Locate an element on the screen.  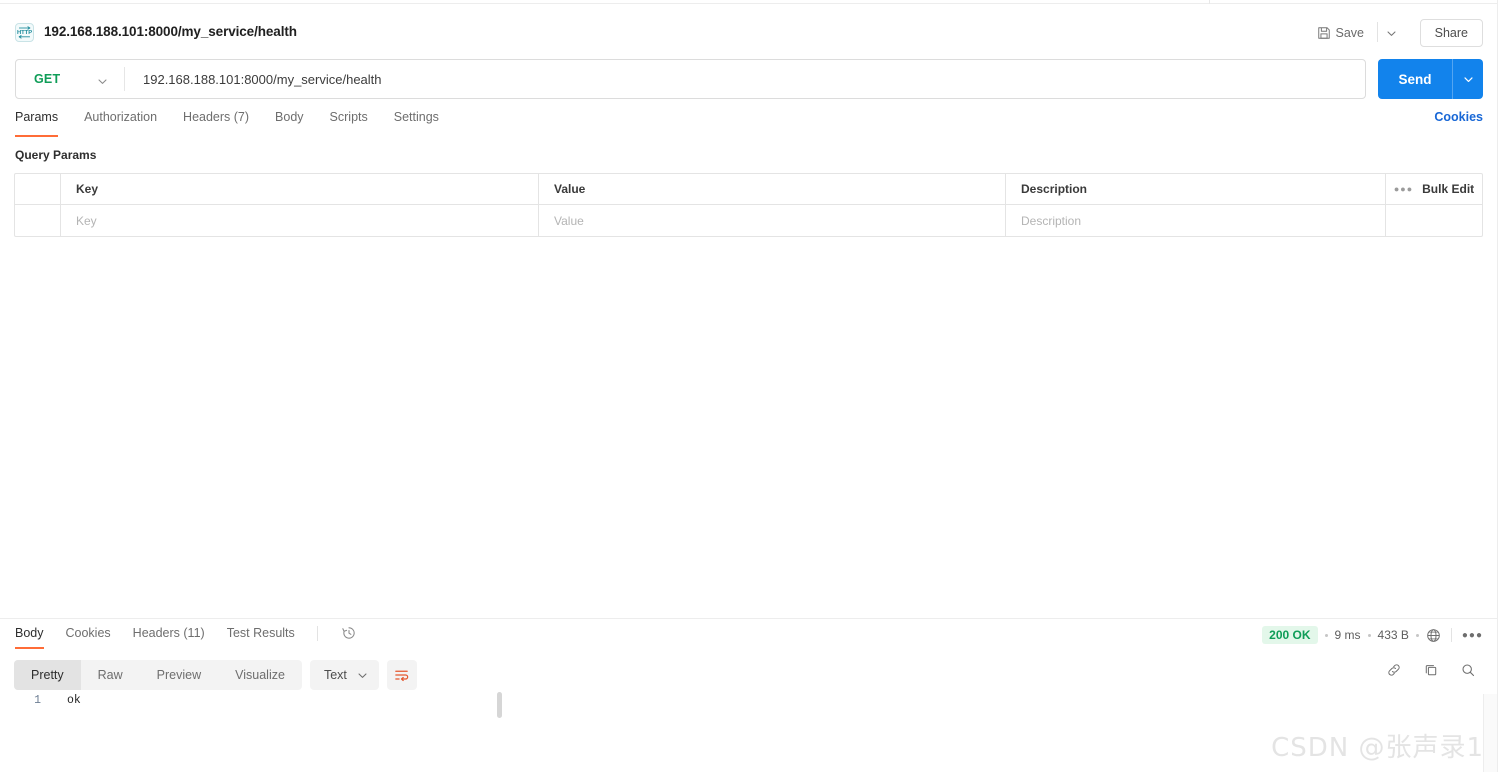
svg-text: HTTP is located at coordinates (24, 33).